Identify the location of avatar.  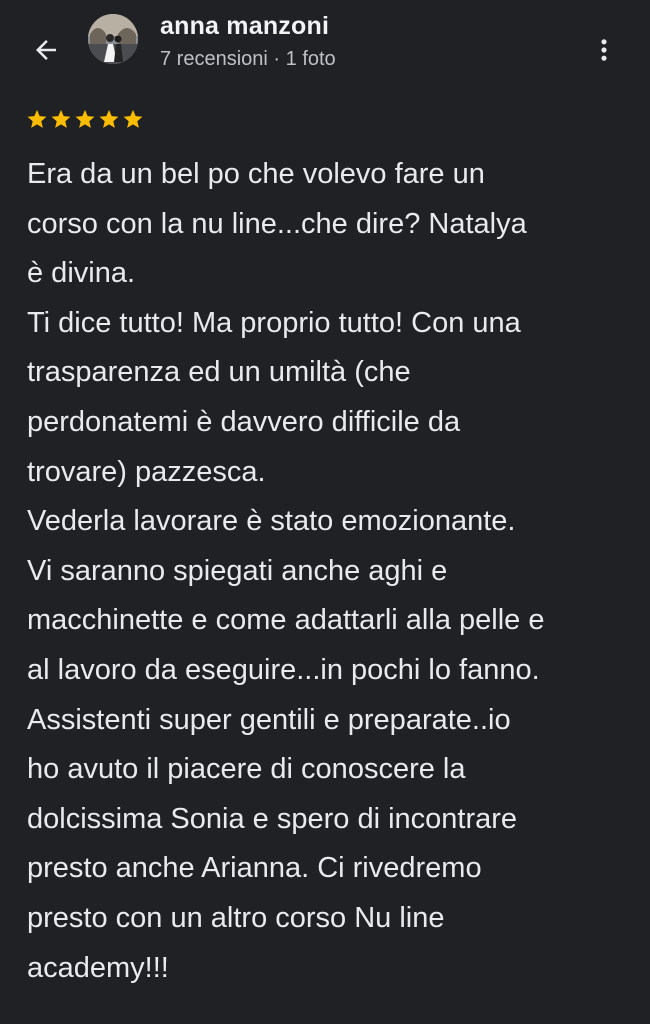
(113, 39).